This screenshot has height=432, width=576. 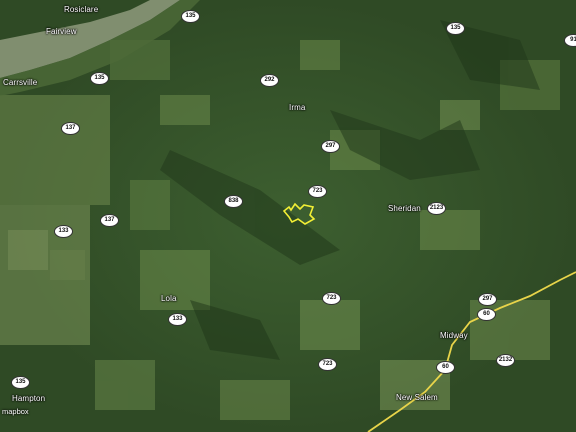 What do you see at coordinates (81, 9) in the screenshot?
I see `place-label-rosiclare: Rosiclare` at bounding box center [81, 9].